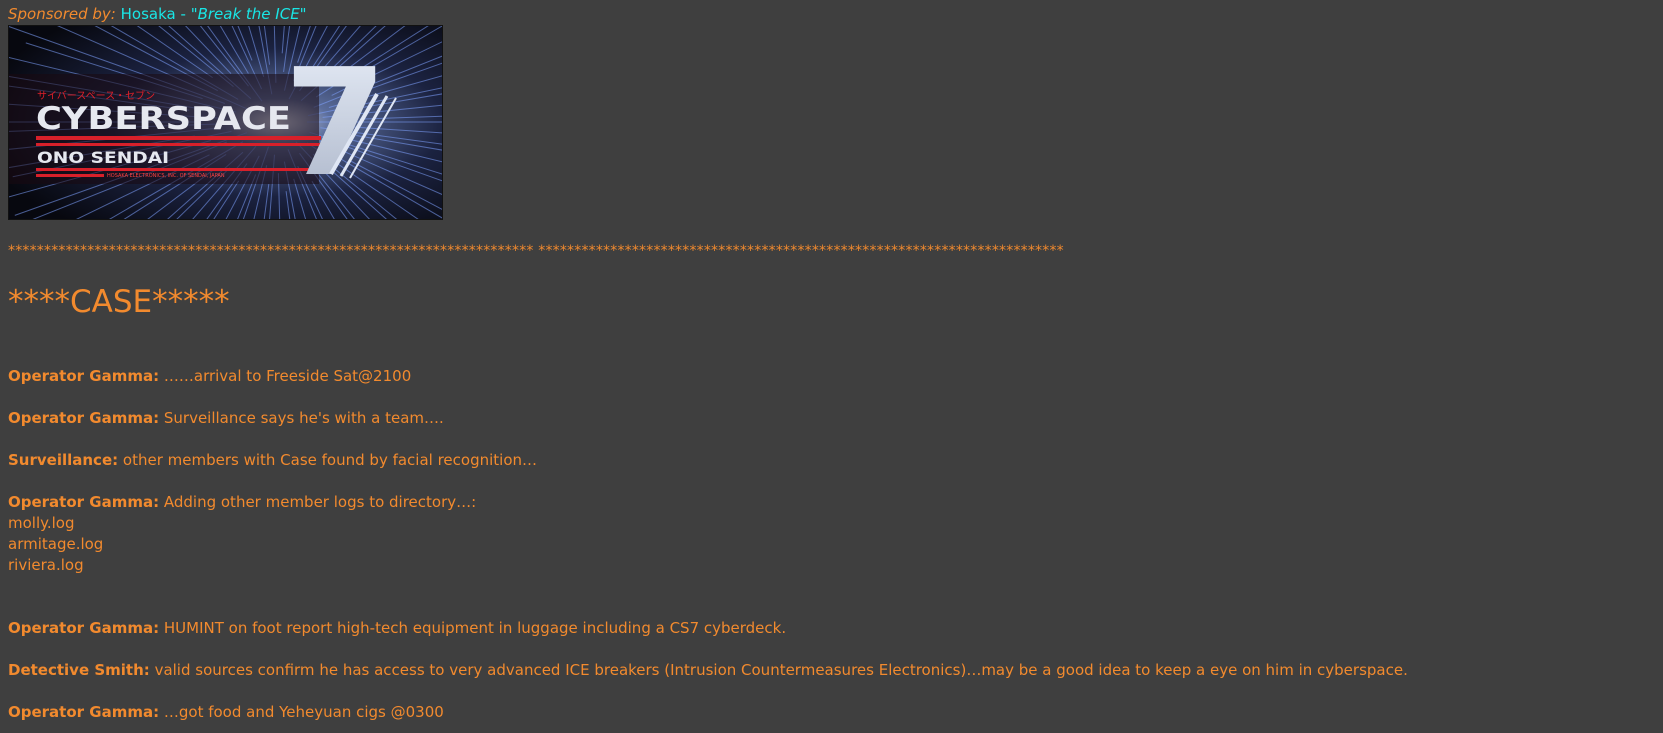 The image size is (1663, 733). Describe the element at coordinates (320, 502) in the screenshot. I see `entry-text: Adding other member logs to directory…:` at that location.